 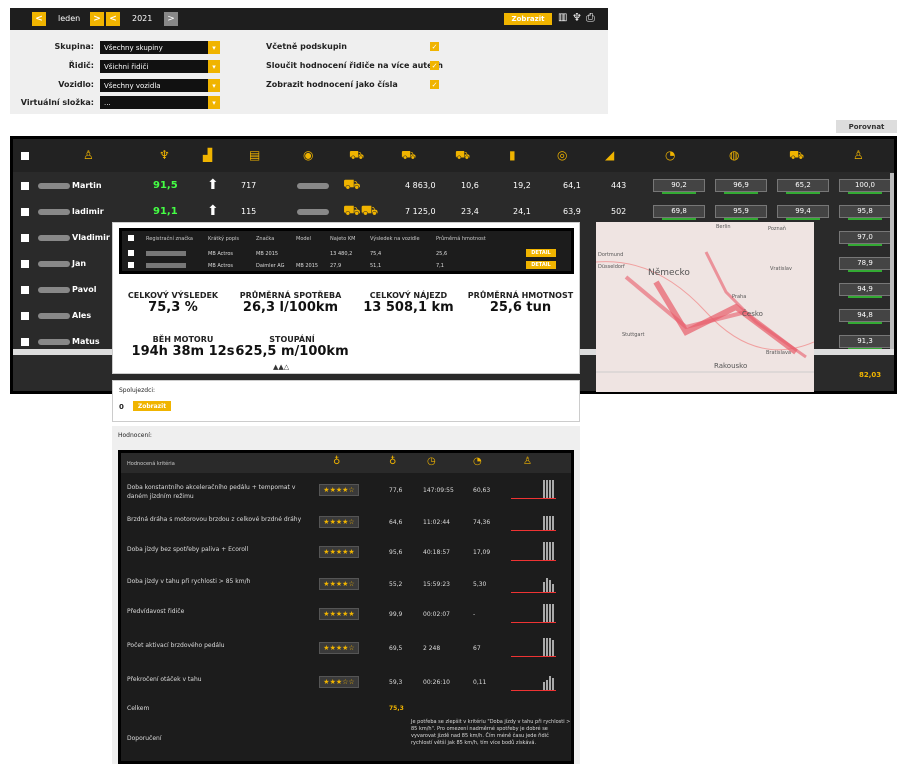 I want to click on score-box: 96,9, so click(x=741, y=186).